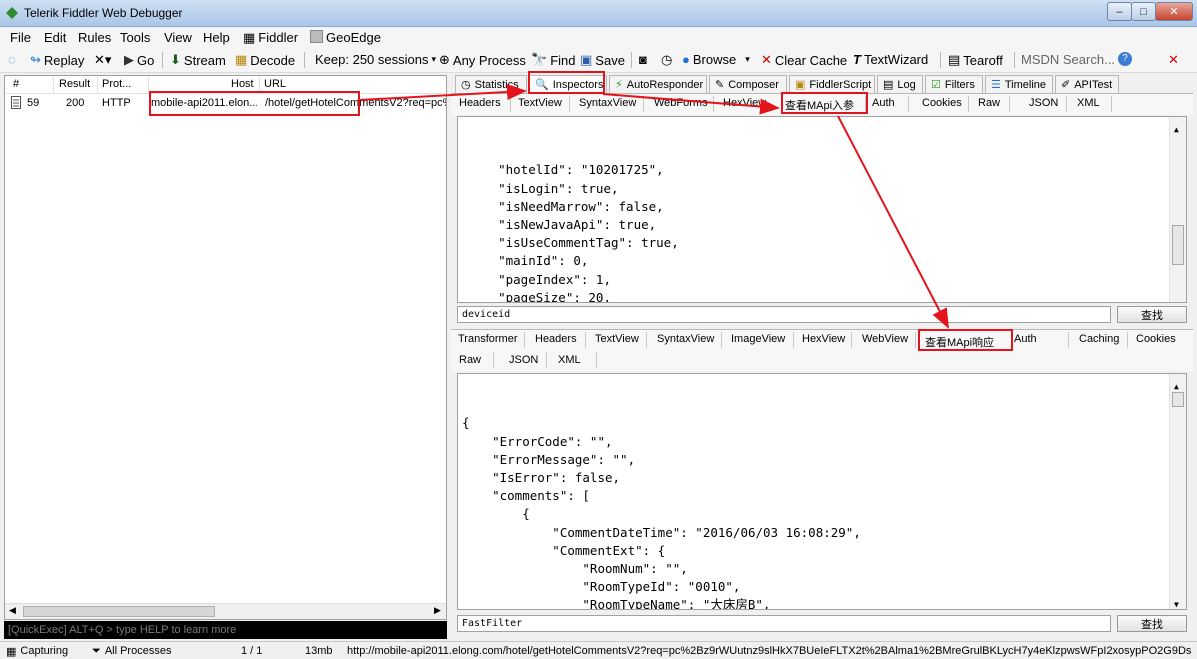 The height and width of the screenshot is (659, 1197). What do you see at coordinates (691, 104) in the screenshot?
I see `arrow-inspectors-to-mapi-params` at bounding box center [691, 104].